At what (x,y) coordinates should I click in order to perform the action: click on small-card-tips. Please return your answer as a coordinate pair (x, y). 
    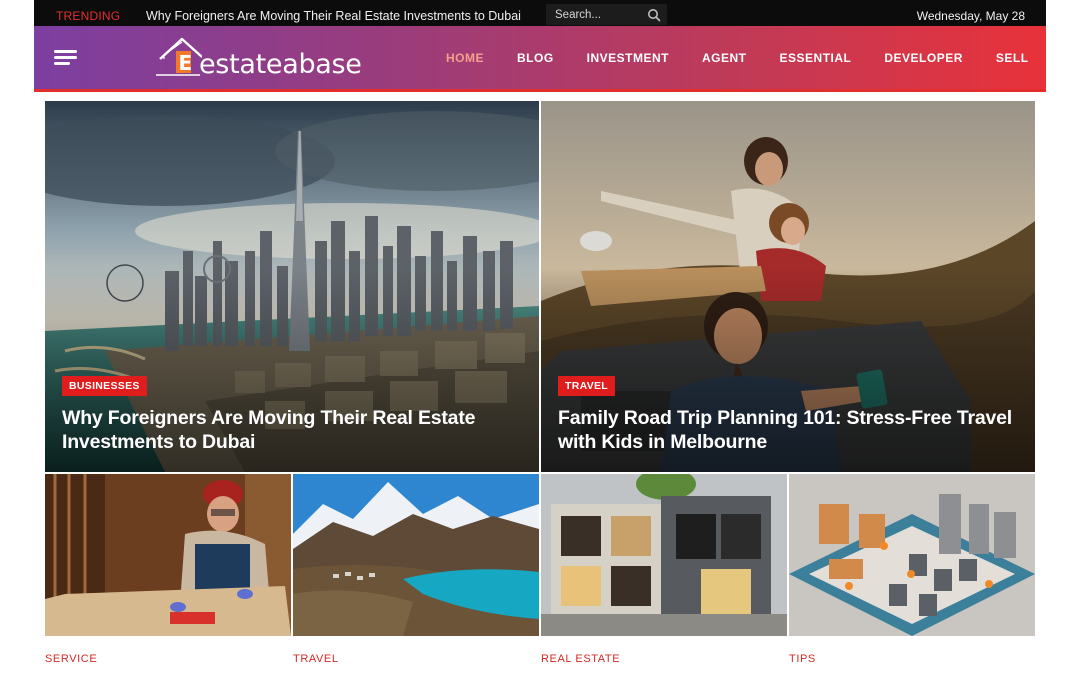
    Looking at the image, I should click on (912, 555).